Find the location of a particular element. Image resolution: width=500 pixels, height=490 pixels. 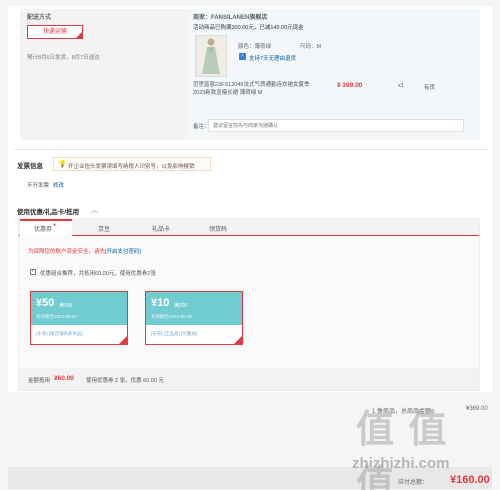

delivery-option-express: 快递运输 is located at coordinates (55, 32).